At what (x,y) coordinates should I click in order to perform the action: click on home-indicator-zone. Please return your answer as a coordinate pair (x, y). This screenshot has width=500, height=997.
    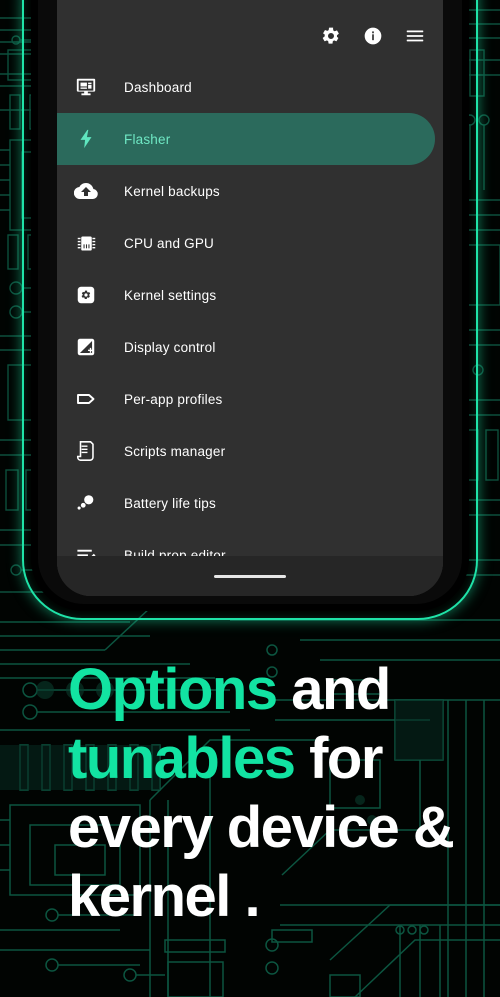
    Looking at the image, I should click on (250, 576).